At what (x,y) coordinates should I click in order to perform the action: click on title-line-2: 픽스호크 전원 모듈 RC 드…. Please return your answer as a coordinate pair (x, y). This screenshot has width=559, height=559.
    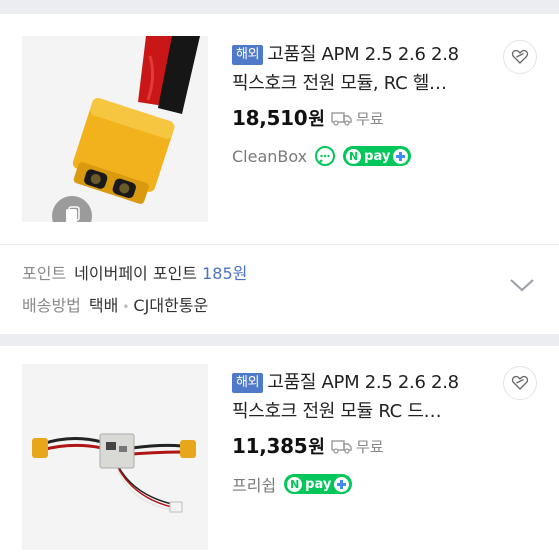
    Looking at the image, I should click on (337, 411).